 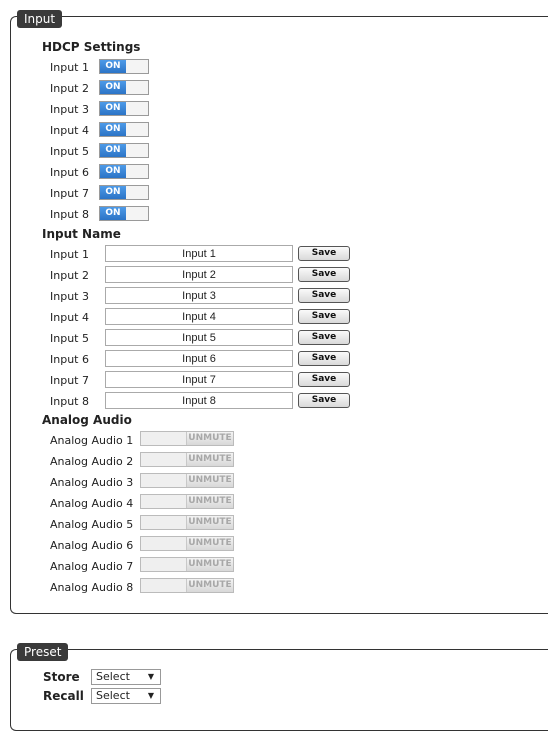 I want to click on analog-audio-4-toggle: UNMUTE, so click(x=187, y=501).